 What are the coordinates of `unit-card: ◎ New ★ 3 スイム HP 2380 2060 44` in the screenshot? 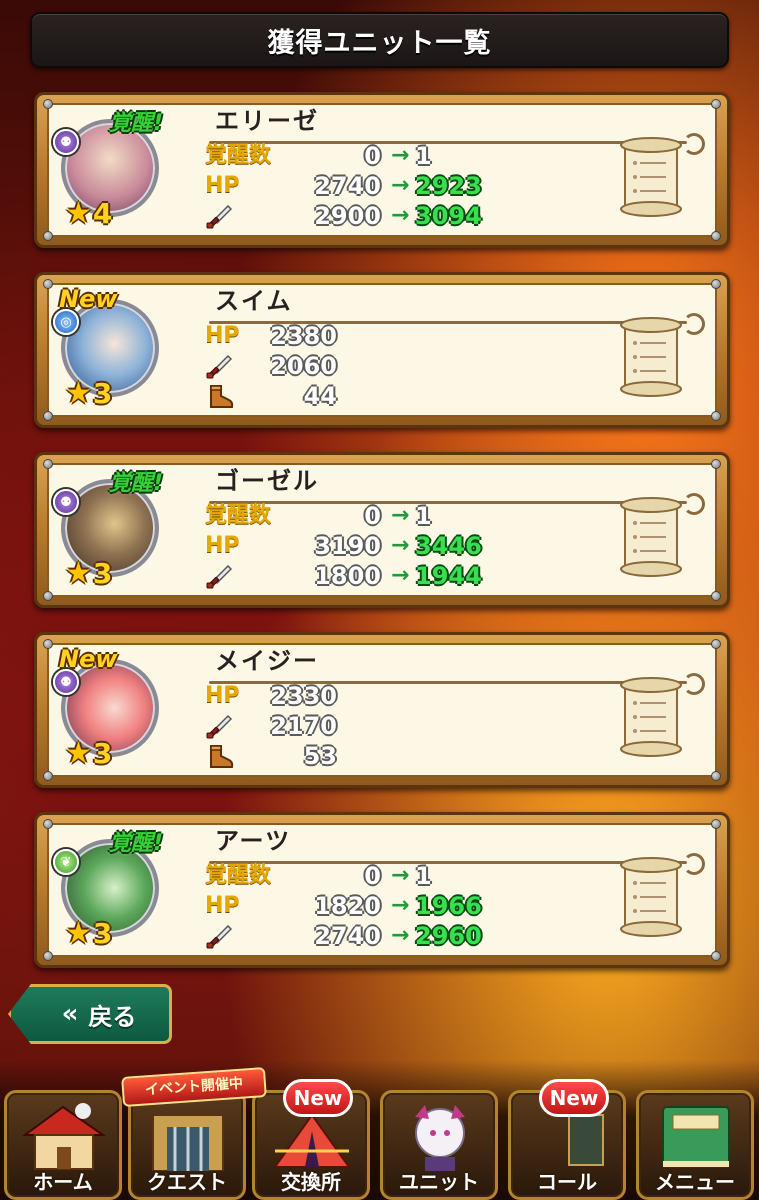 It's located at (382, 350).